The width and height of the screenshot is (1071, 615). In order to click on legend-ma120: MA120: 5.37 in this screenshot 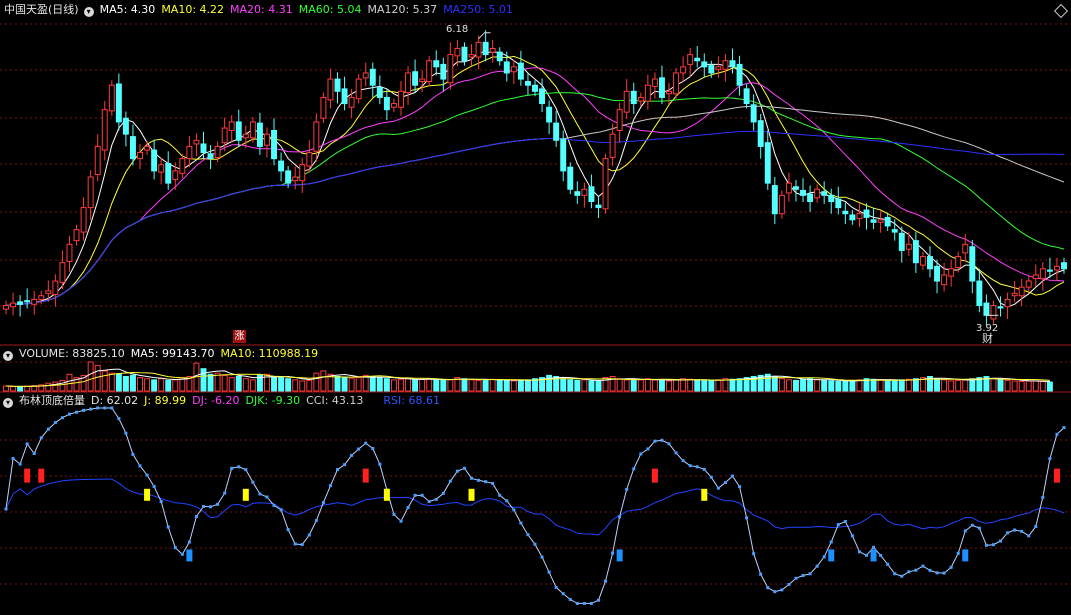, I will do `click(402, 9)`.